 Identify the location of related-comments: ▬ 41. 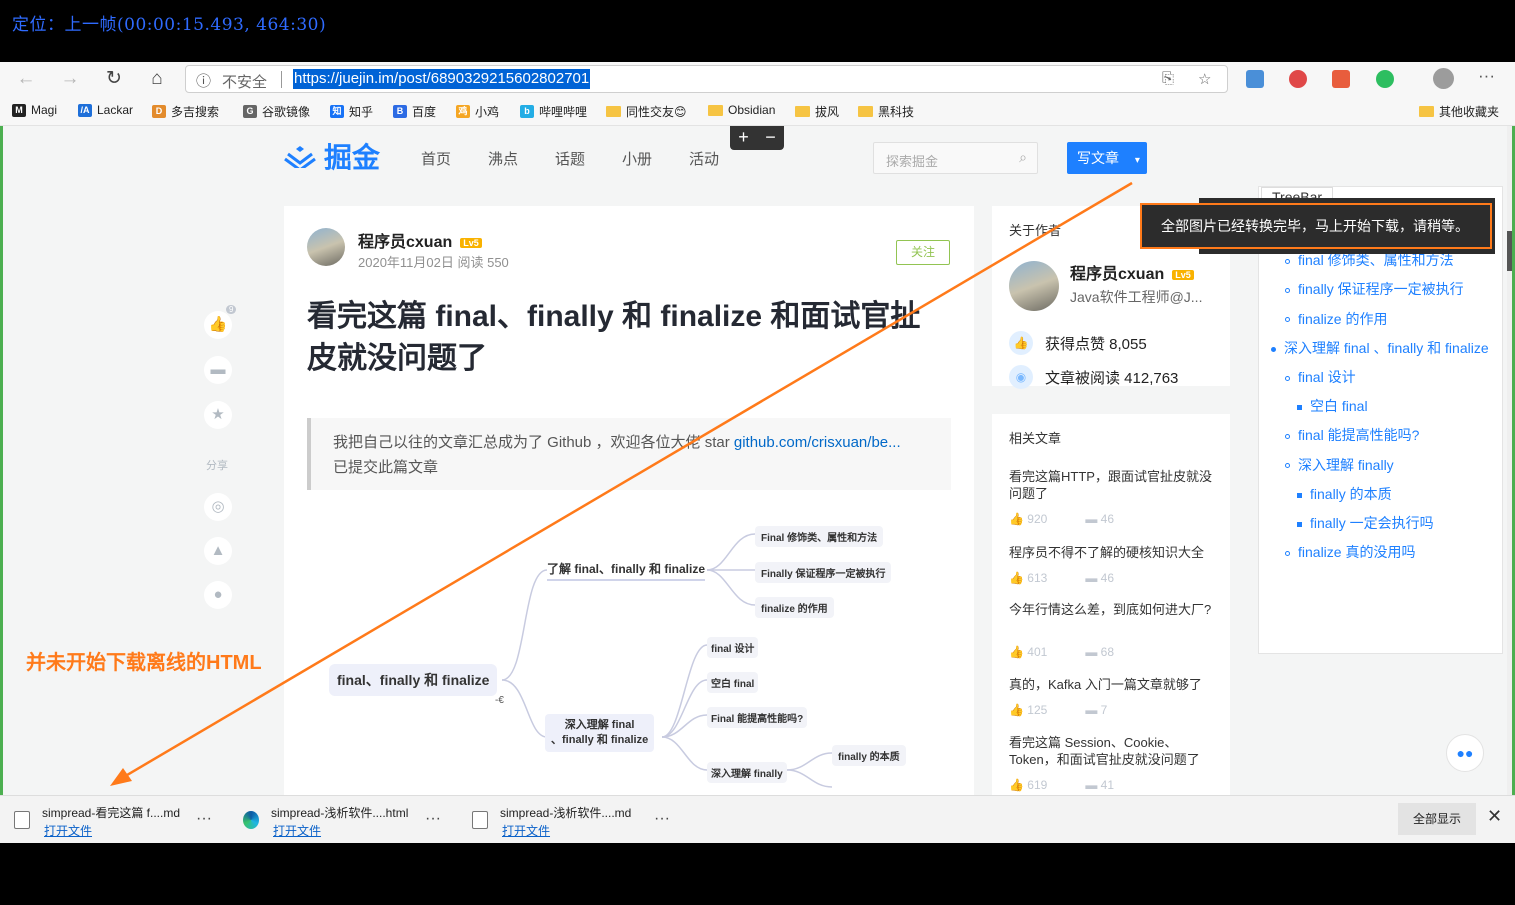
(1099, 785).